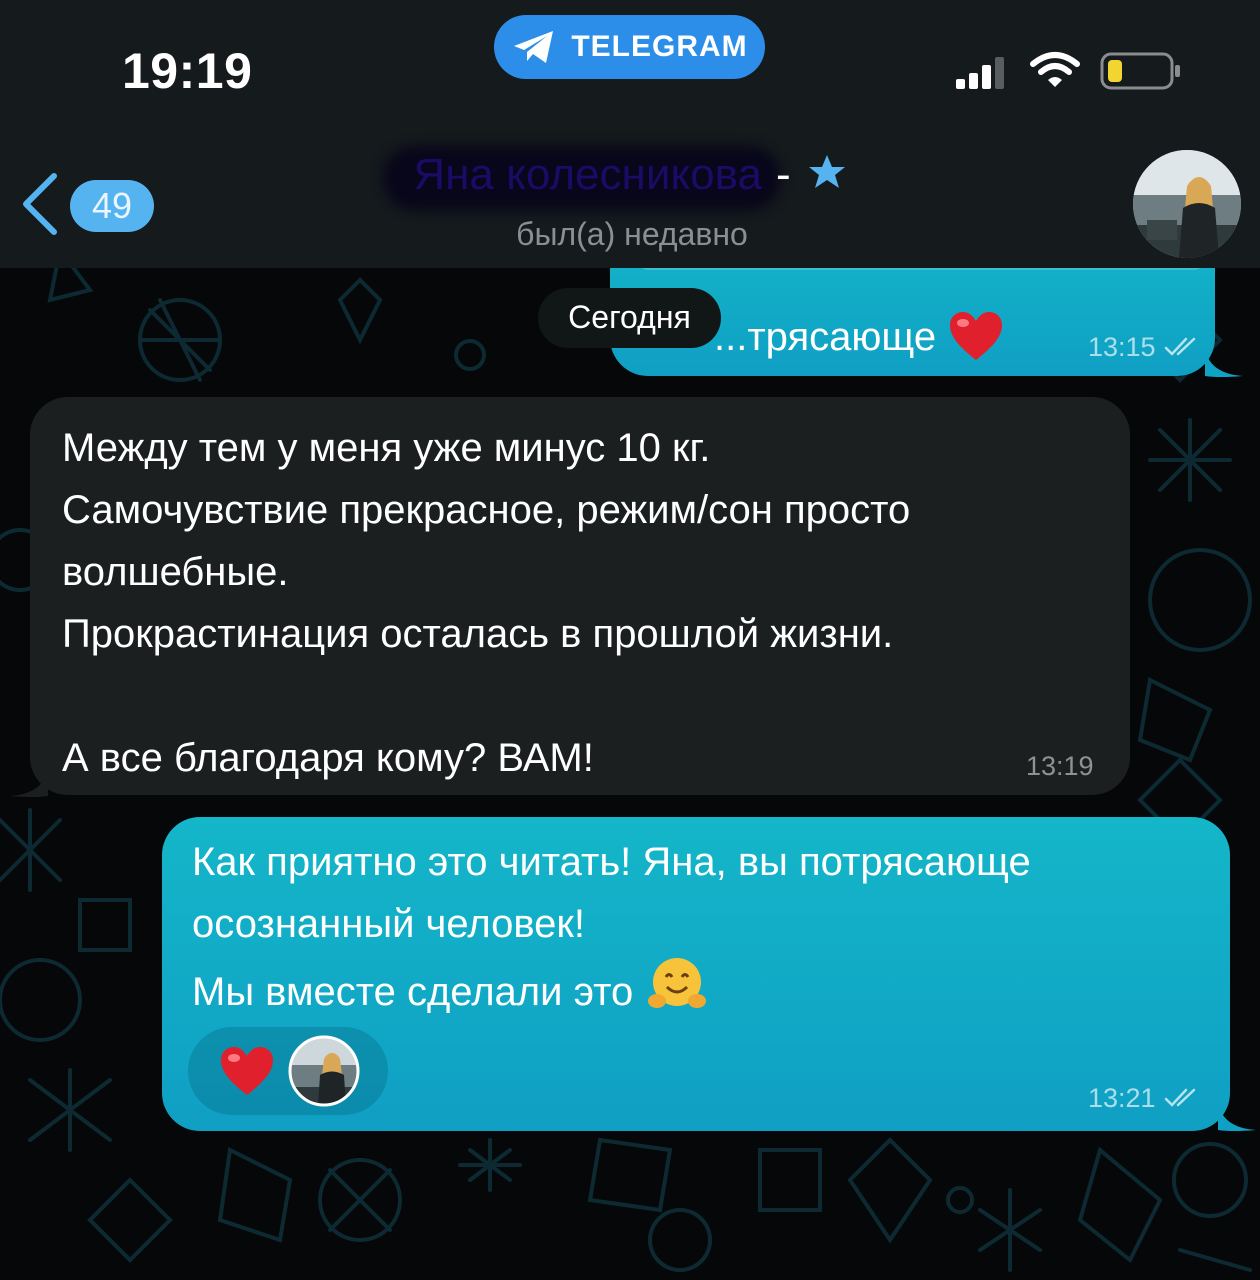  I want to click on contact-name: Яна колесникова, so click(587, 174).